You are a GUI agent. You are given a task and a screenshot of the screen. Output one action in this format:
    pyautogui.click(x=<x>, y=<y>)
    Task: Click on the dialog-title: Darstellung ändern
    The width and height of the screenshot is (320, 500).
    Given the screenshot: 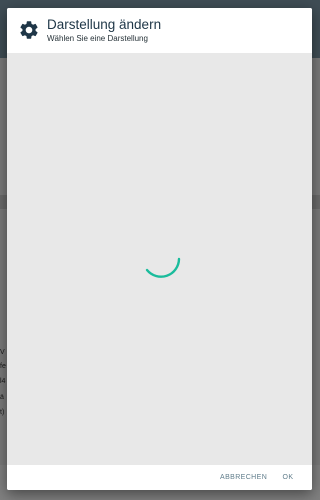 What is the action you would take?
    pyautogui.click(x=104, y=24)
    